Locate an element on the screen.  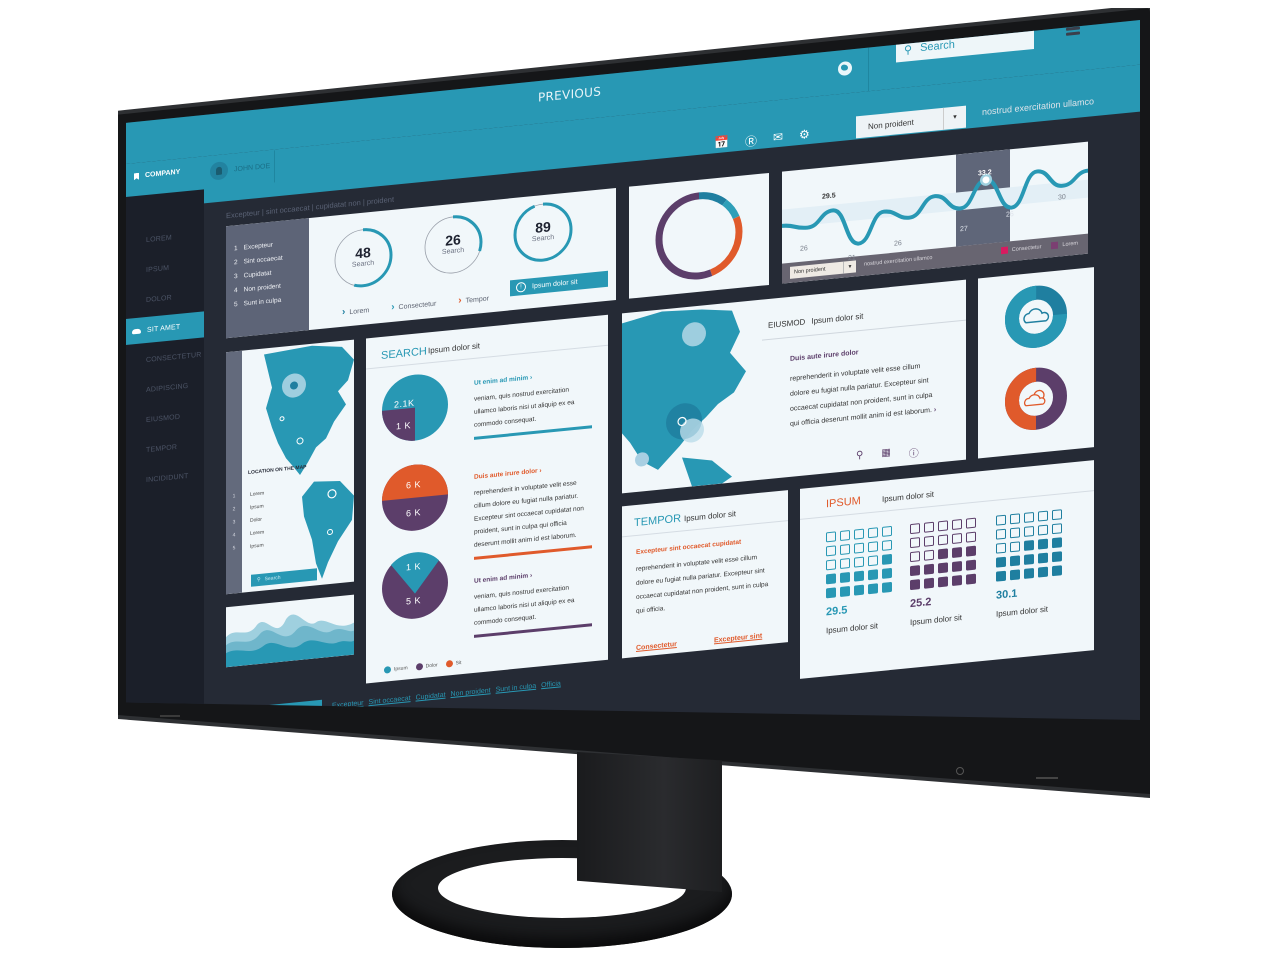
legend-item: Dolor is located at coordinates (426, 666).